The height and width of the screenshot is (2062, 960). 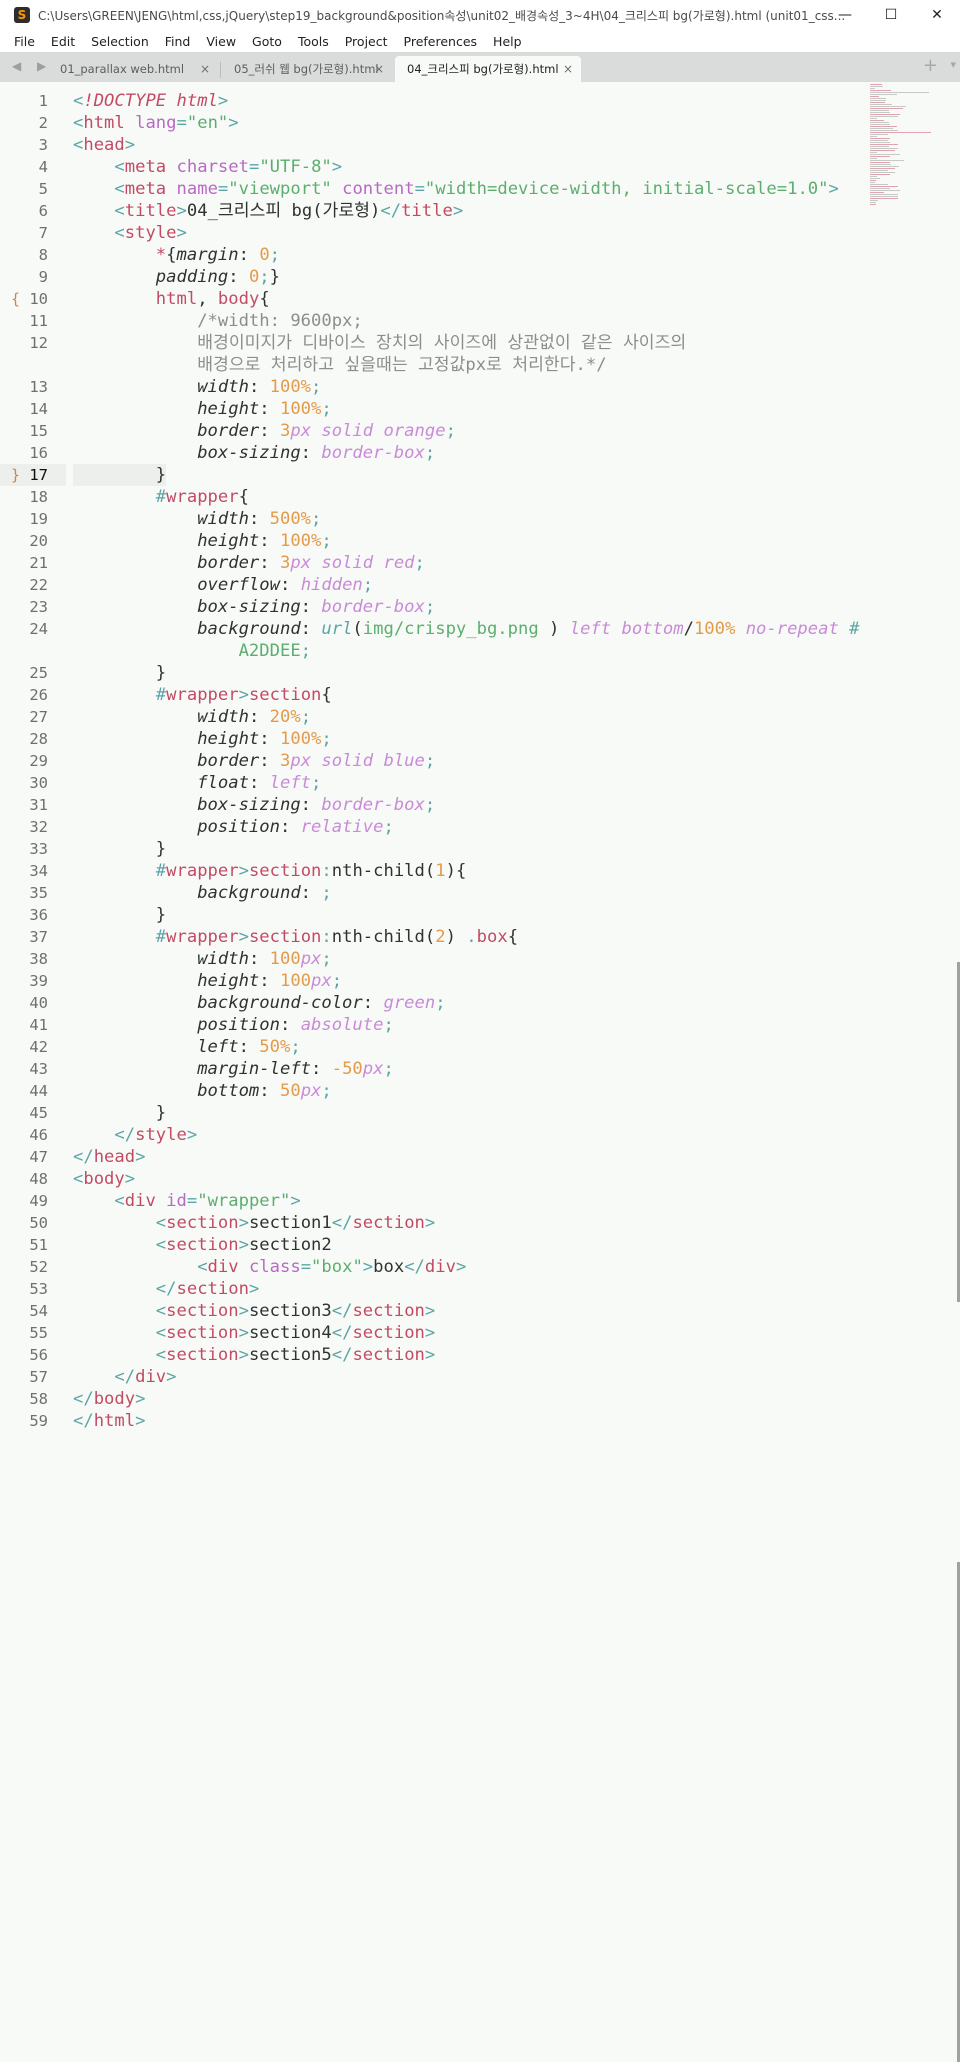 What do you see at coordinates (120, 41) in the screenshot?
I see `menu-selection: Selection` at bounding box center [120, 41].